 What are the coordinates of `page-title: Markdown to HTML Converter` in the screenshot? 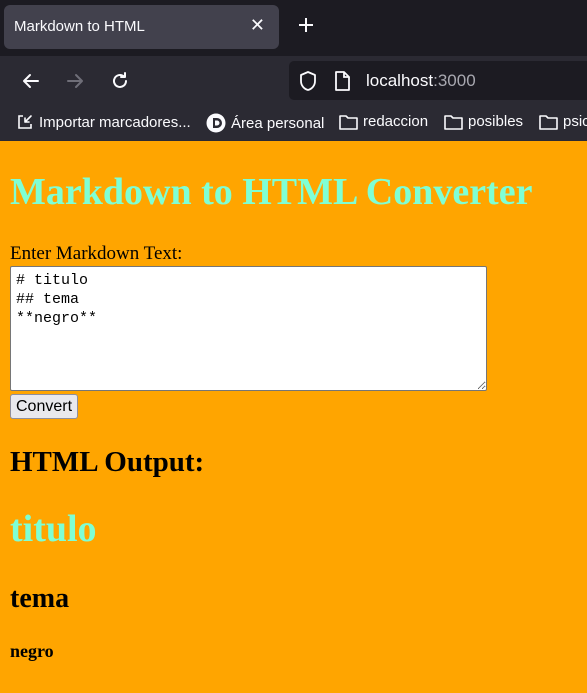 It's located at (271, 192).